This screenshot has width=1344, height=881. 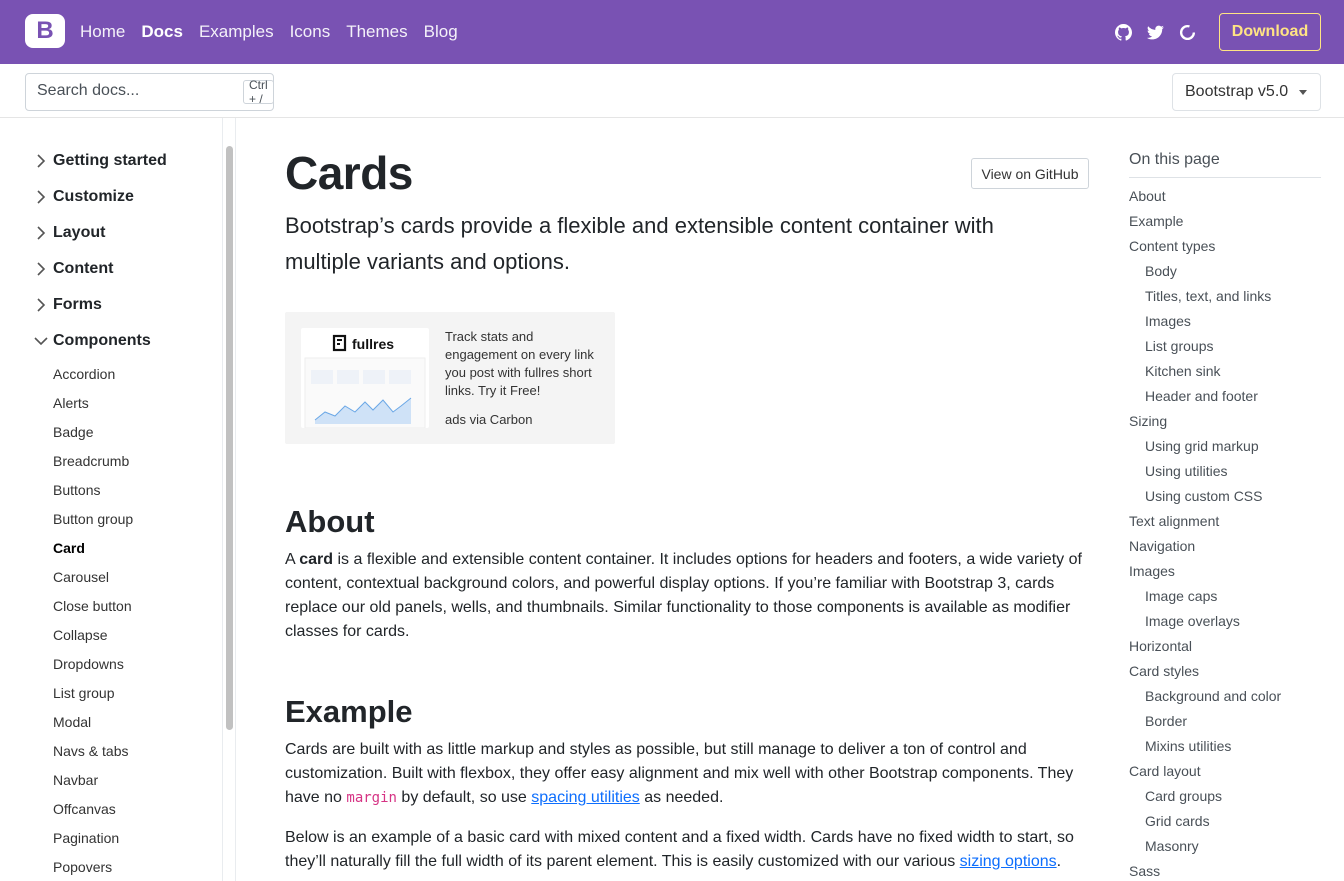 I want to click on sidebar-section-getting-started: Getting started, so click(x=100, y=161).